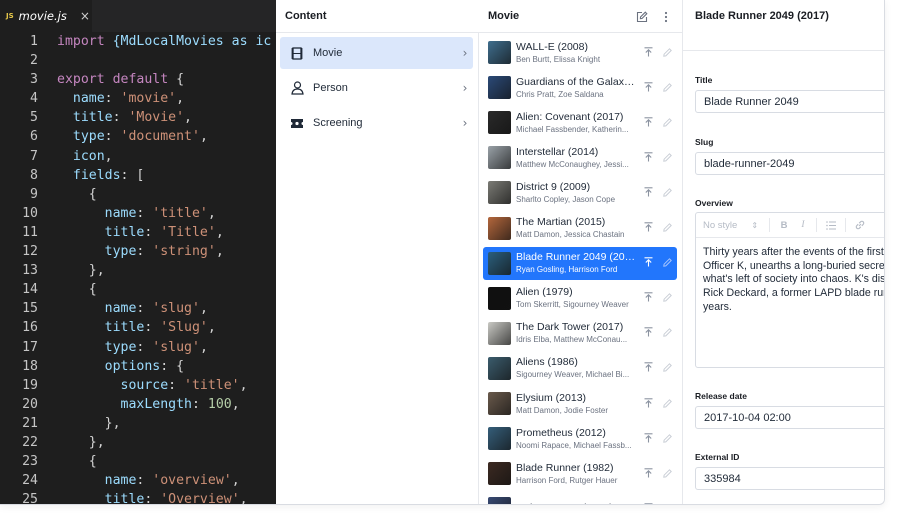 The height and width of the screenshot is (517, 900). Describe the element at coordinates (138, 308) in the screenshot. I see `code-line: 15 name: 'slug',` at that location.